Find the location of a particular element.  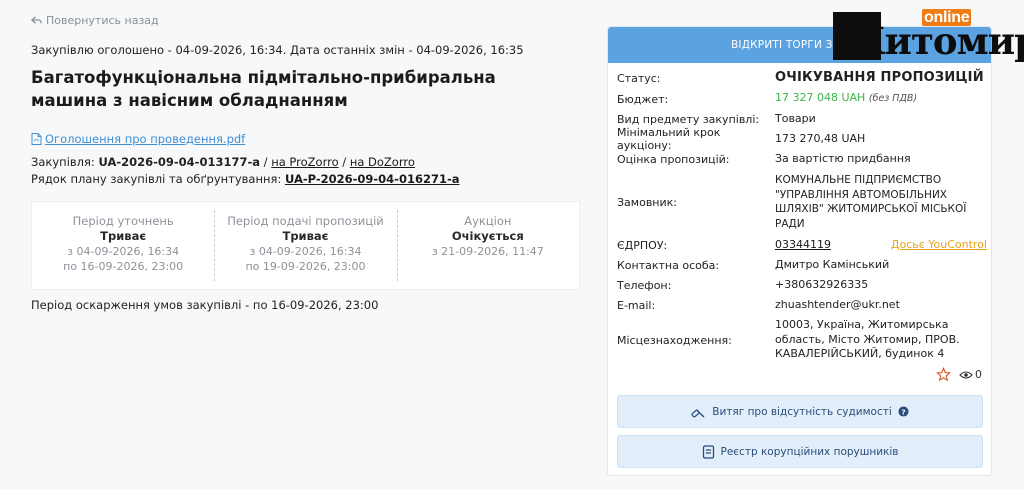

plan-id-link: UA-P-2026-09-04-016271-a is located at coordinates (372, 179).